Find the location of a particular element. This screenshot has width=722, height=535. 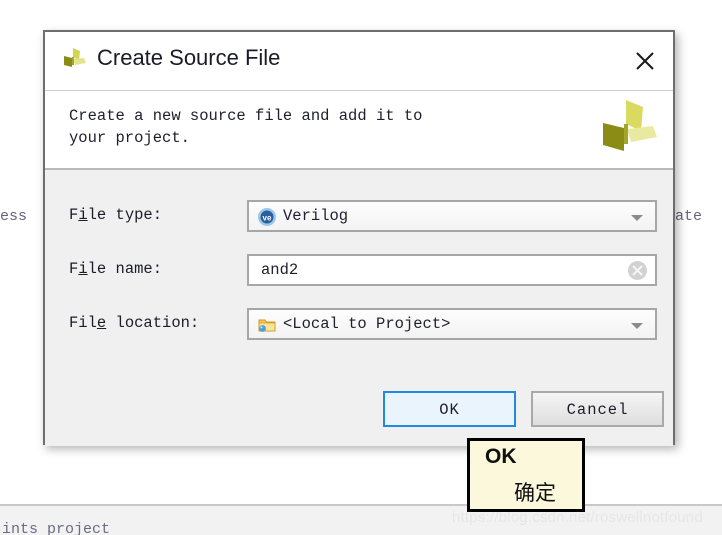

close-icon is located at coordinates (645, 61).